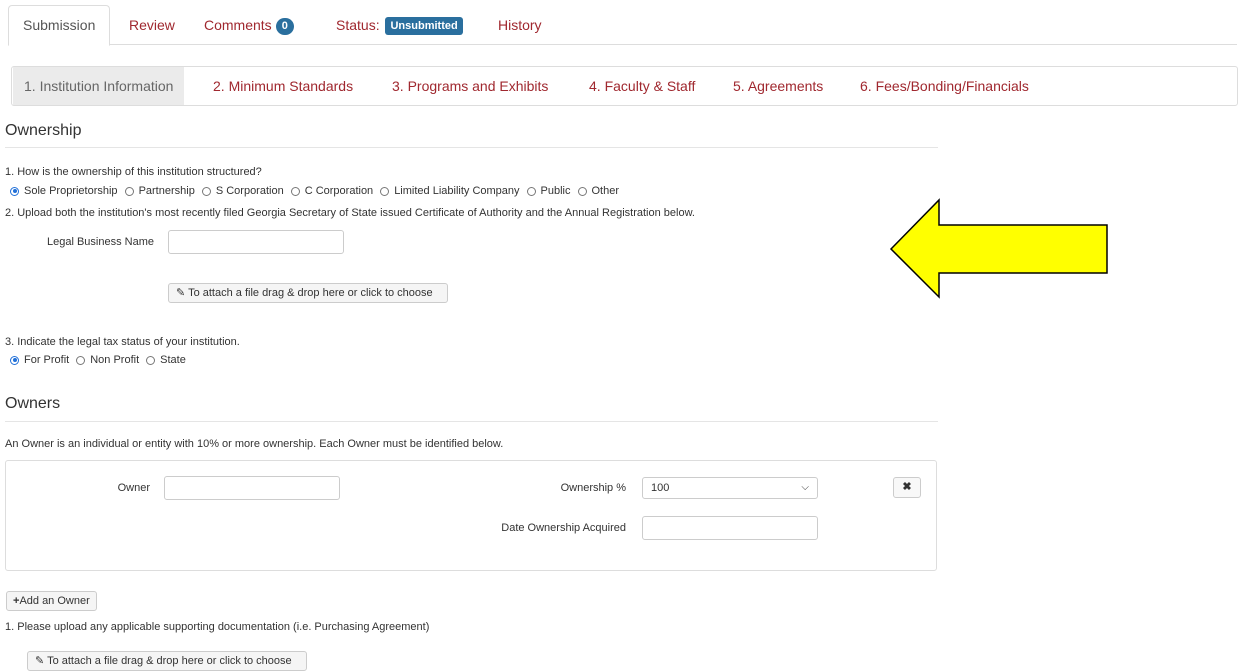 The image size is (1238, 671). What do you see at coordinates (660, 488) in the screenshot?
I see `ownership-percent-value: 100` at bounding box center [660, 488].